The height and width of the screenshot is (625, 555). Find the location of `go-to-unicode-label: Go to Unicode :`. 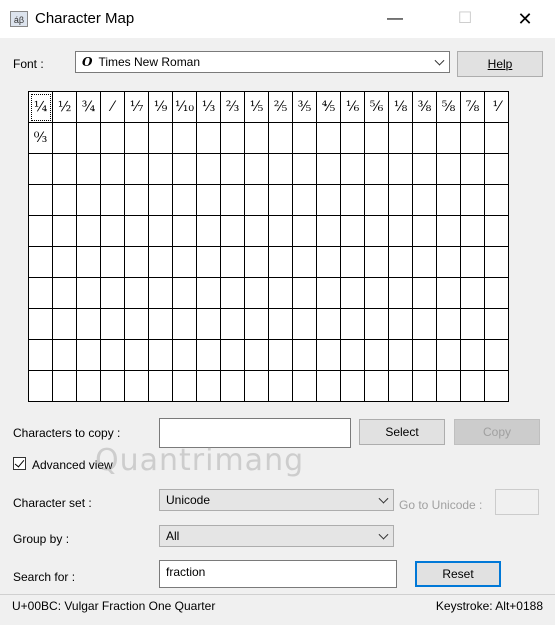

go-to-unicode-label: Go to Unicode : is located at coordinates (441, 505).